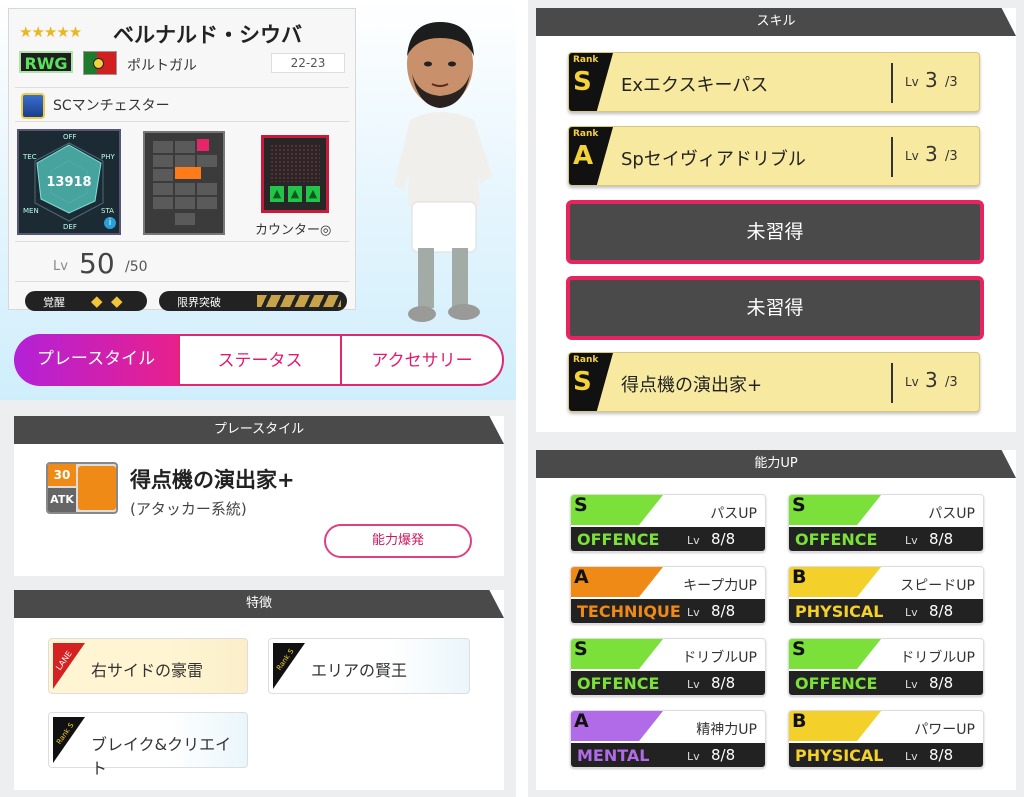  Describe the element at coordinates (136, 267) in the screenshot. I see `level-max: /50` at that location.